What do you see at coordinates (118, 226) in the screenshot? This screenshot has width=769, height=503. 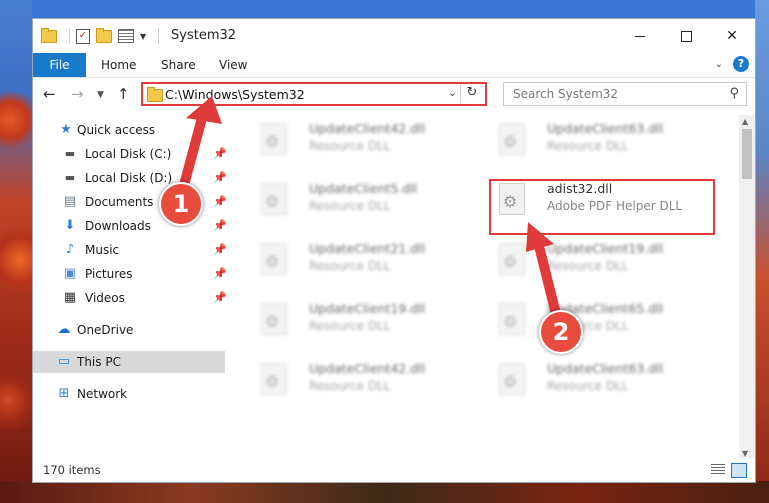 I see `sidebar-item-label: Downloads` at bounding box center [118, 226].